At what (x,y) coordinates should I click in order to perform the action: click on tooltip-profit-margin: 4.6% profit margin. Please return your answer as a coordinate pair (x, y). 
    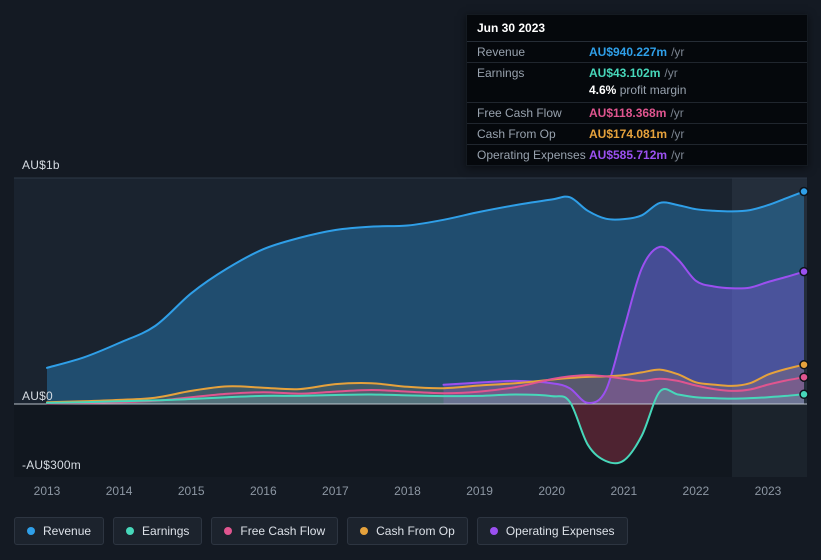
    Looking at the image, I should click on (637, 92).